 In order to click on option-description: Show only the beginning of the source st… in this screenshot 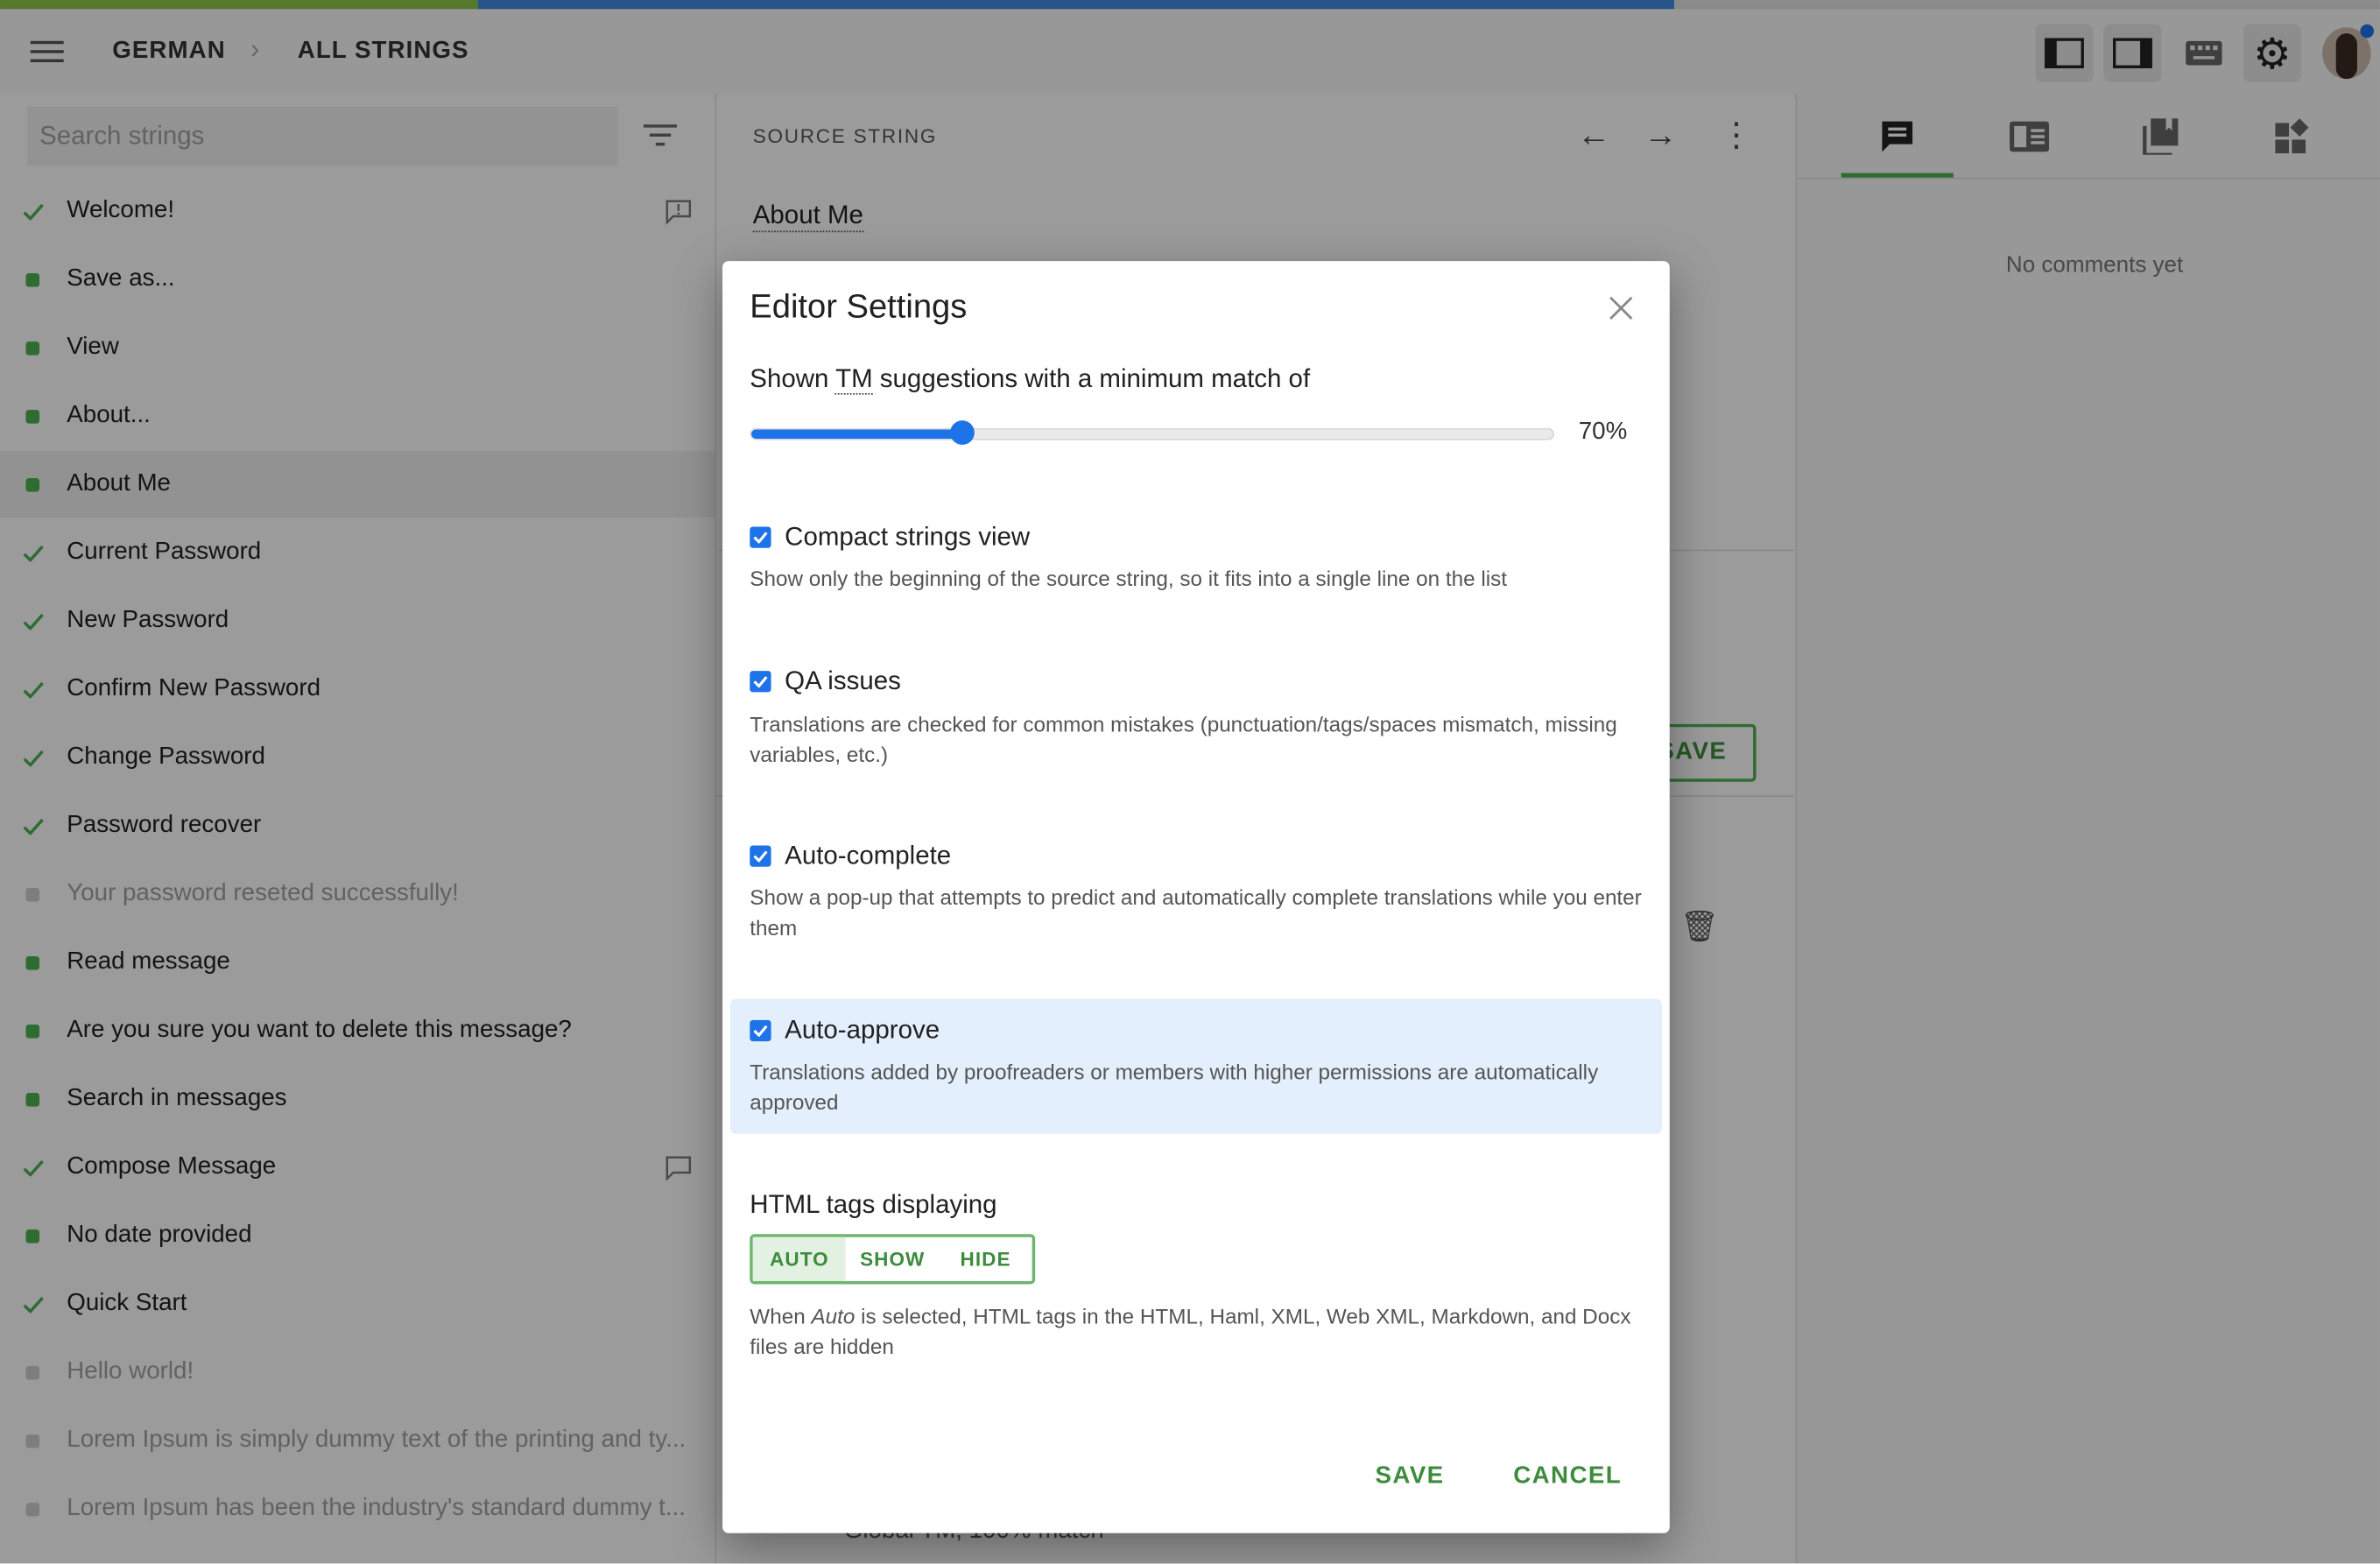, I will do `click(1129, 578)`.